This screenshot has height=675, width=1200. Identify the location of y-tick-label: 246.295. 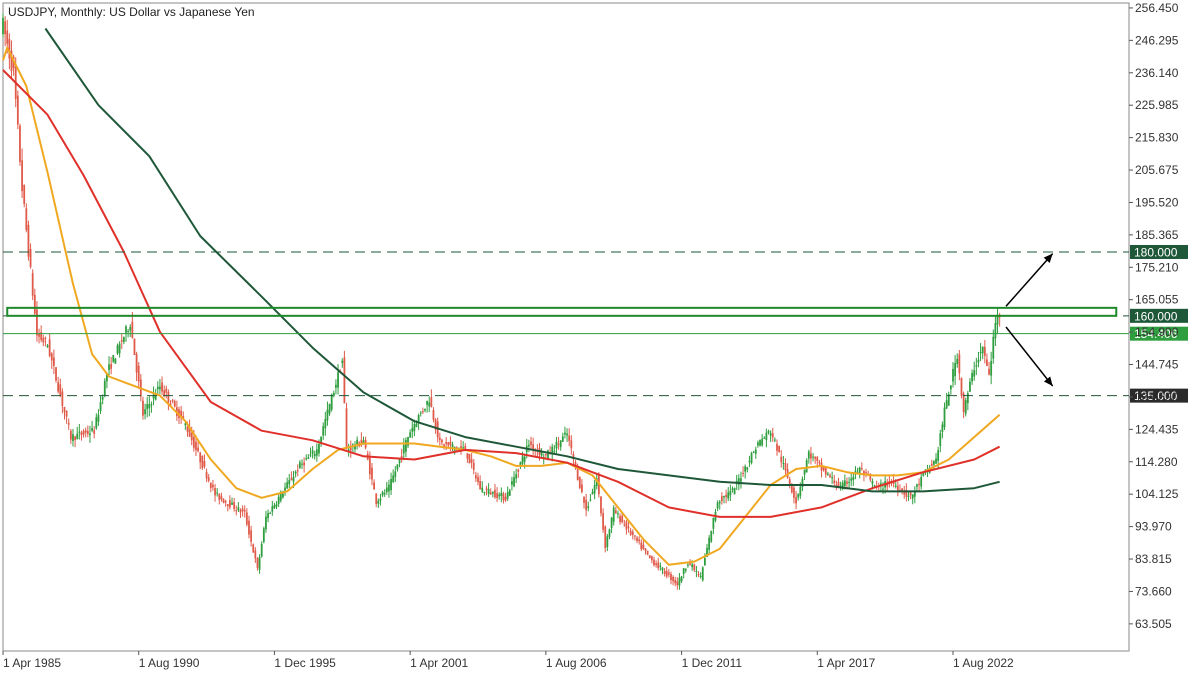
(1157, 40).